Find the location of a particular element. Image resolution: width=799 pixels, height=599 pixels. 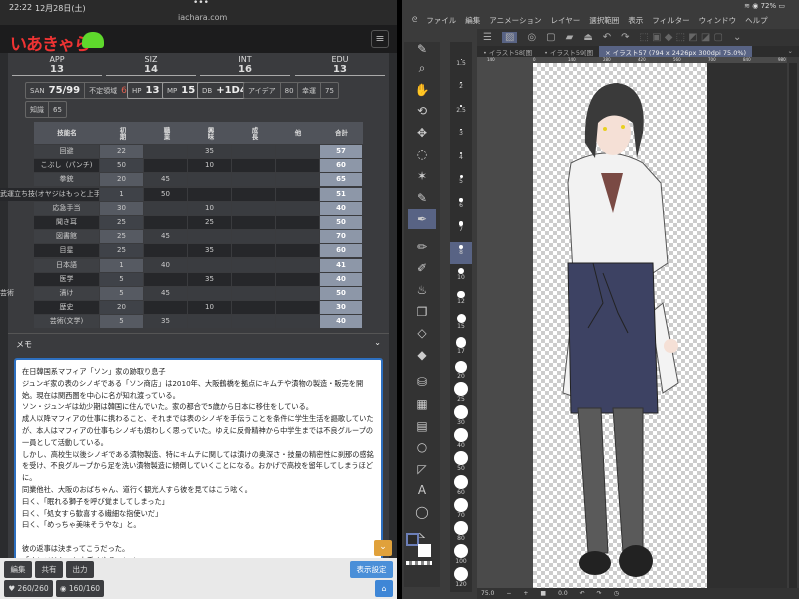

home-button: ⌂ is located at coordinates (384, 588).